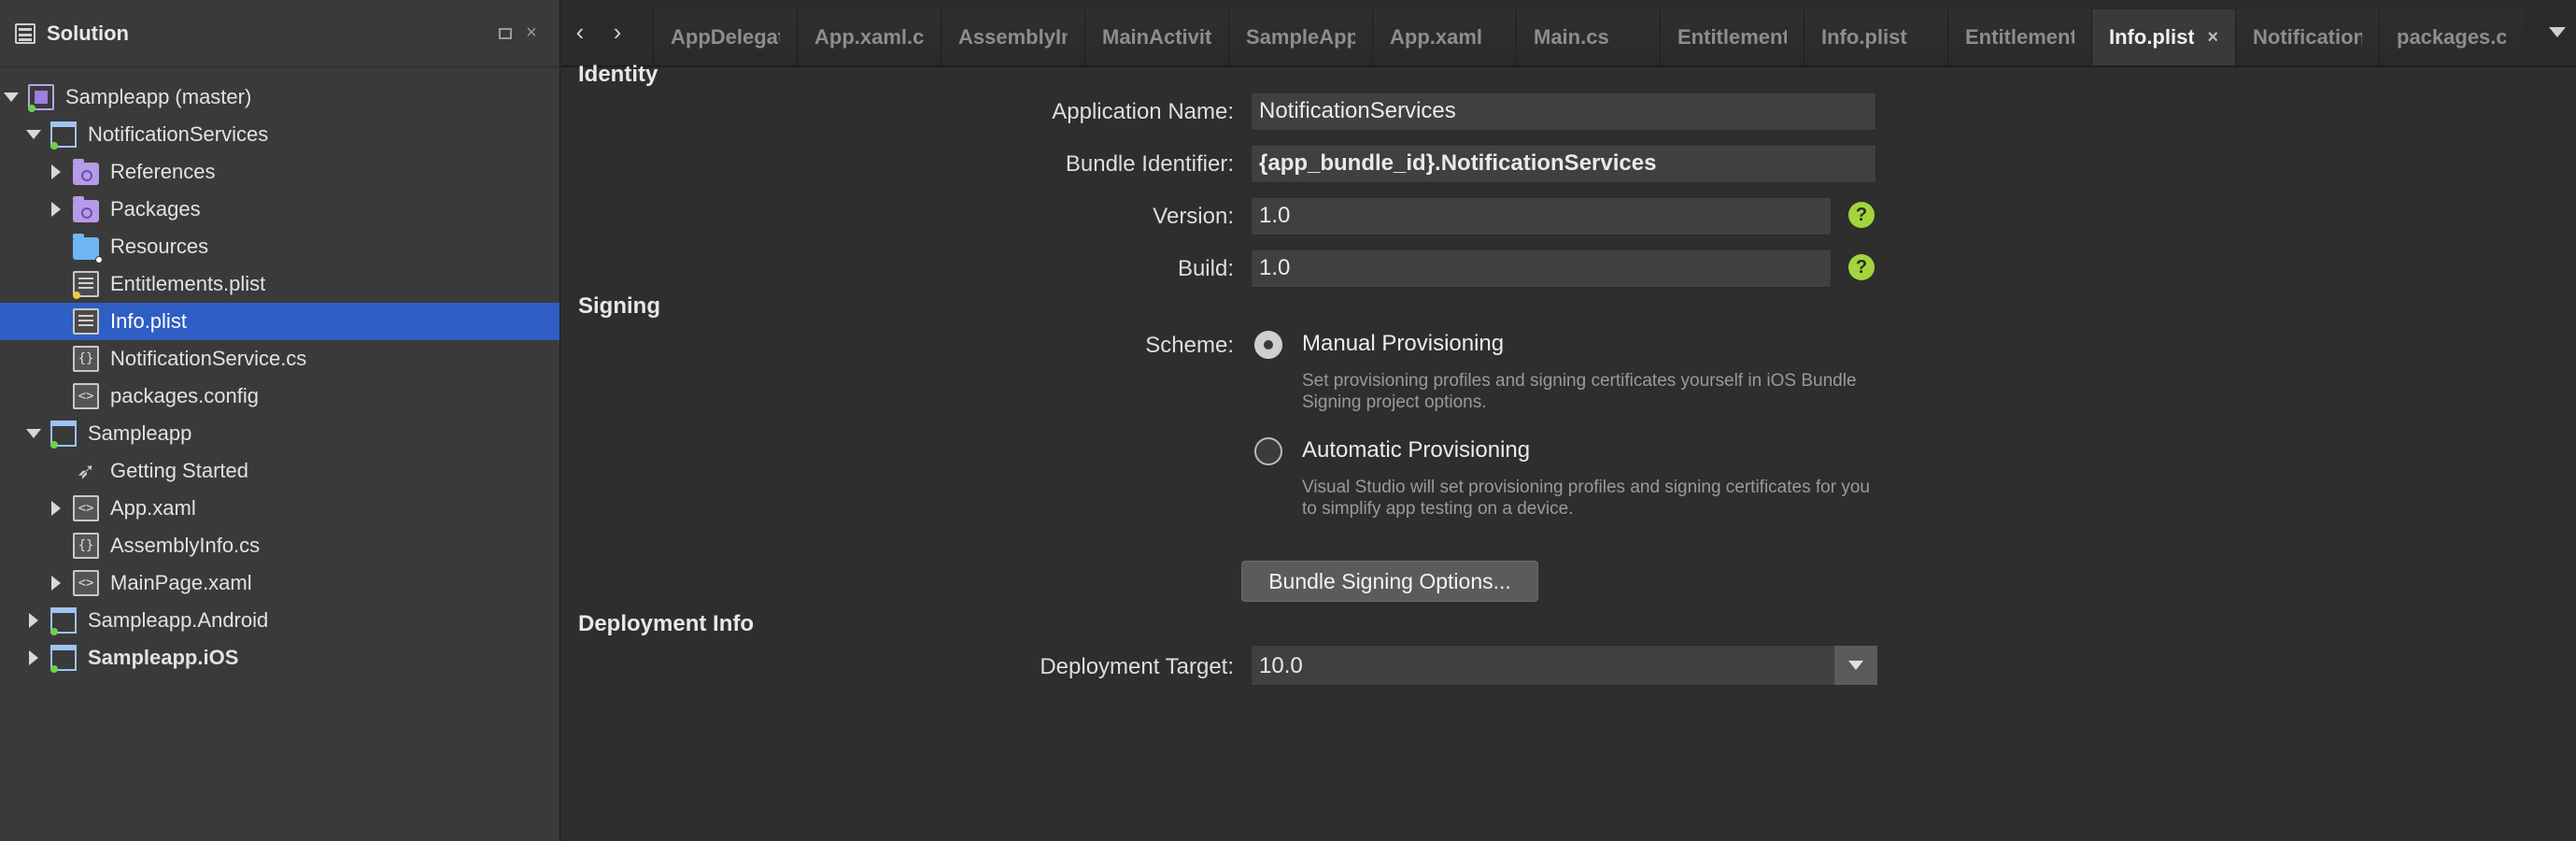 Image resolution: width=2576 pixels, height=841 pixels. I want to click on solution-pad-header: Solution ×, so click(279, 33).